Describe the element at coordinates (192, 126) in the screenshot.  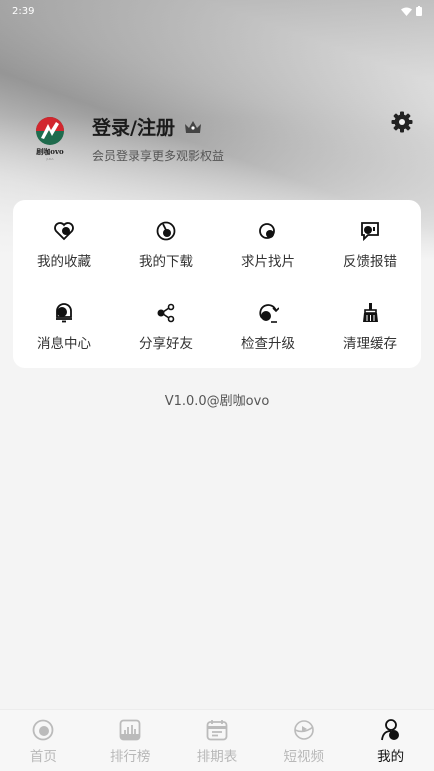
I see `crown-icon` at that location.